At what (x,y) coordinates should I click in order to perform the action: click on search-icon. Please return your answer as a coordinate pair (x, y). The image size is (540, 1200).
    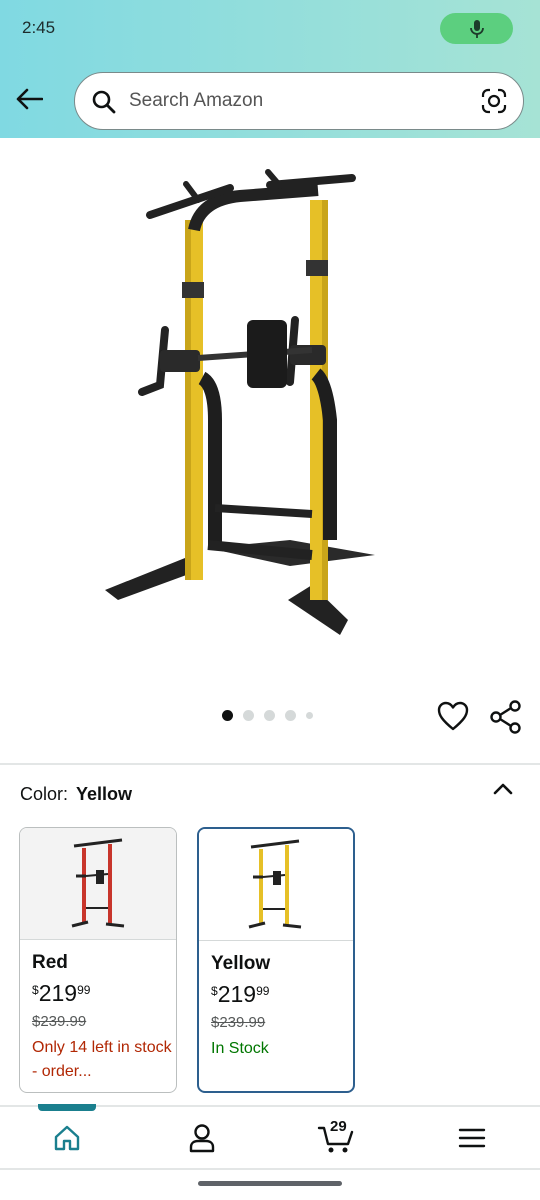
    Looking at the image, I should click on (104, 102).